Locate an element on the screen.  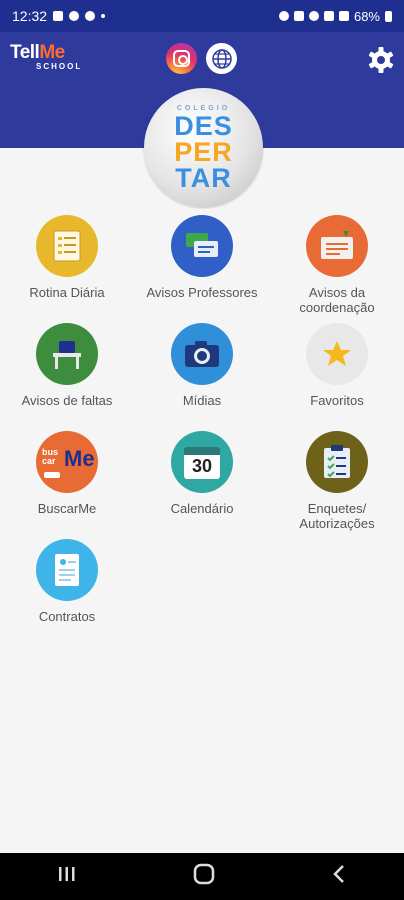
battery-icon is located at coordinates (388, 16).